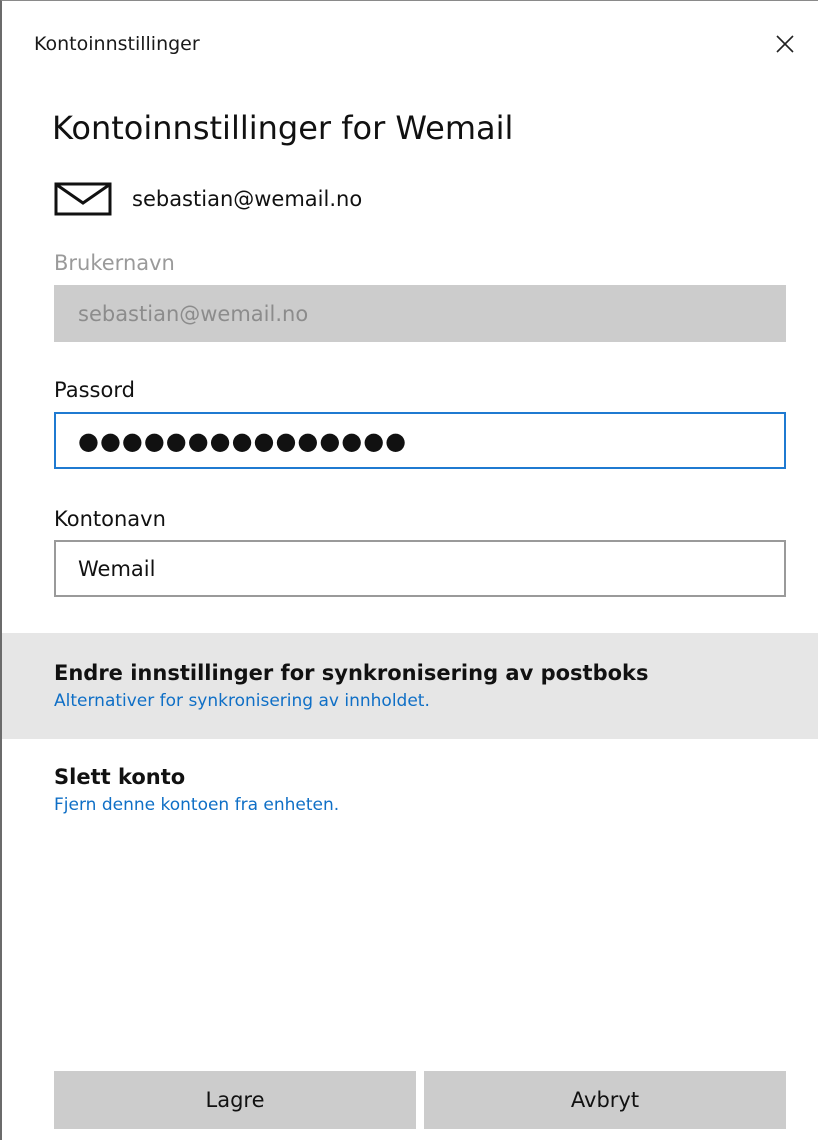 This screenshot has width=818, height=1140. I want to click on close-icon, so click(785, 44).